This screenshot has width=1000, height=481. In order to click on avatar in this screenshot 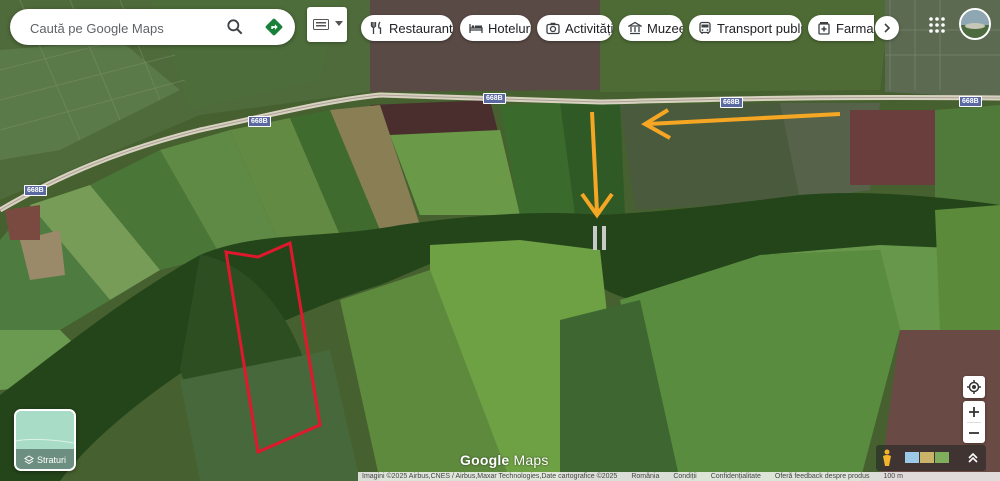, I will do `click(975, 24)`.